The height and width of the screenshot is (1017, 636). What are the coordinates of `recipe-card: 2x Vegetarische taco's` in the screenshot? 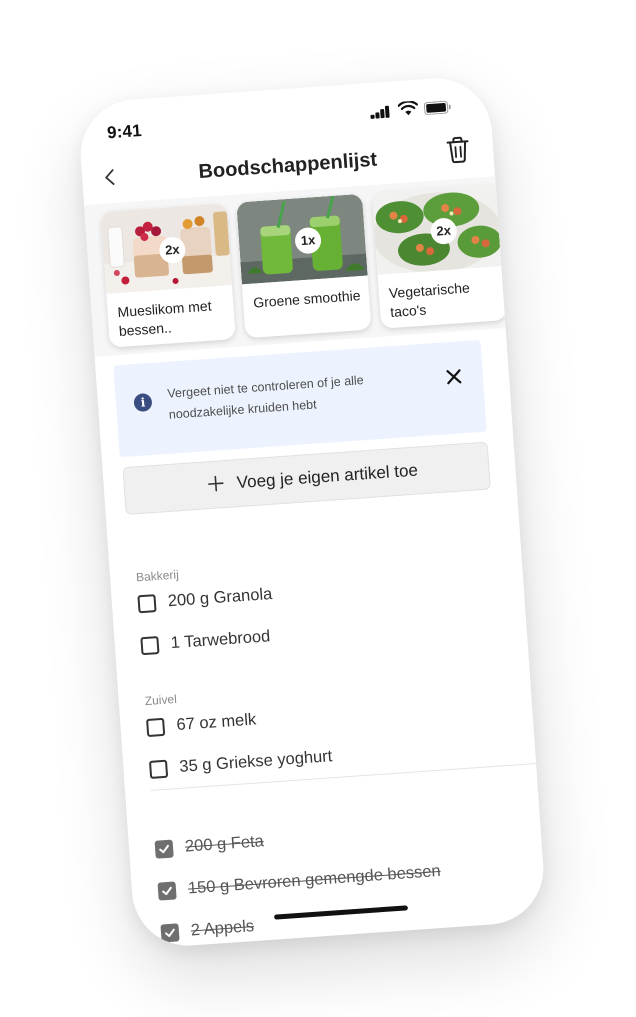 It's located at (438, 256).